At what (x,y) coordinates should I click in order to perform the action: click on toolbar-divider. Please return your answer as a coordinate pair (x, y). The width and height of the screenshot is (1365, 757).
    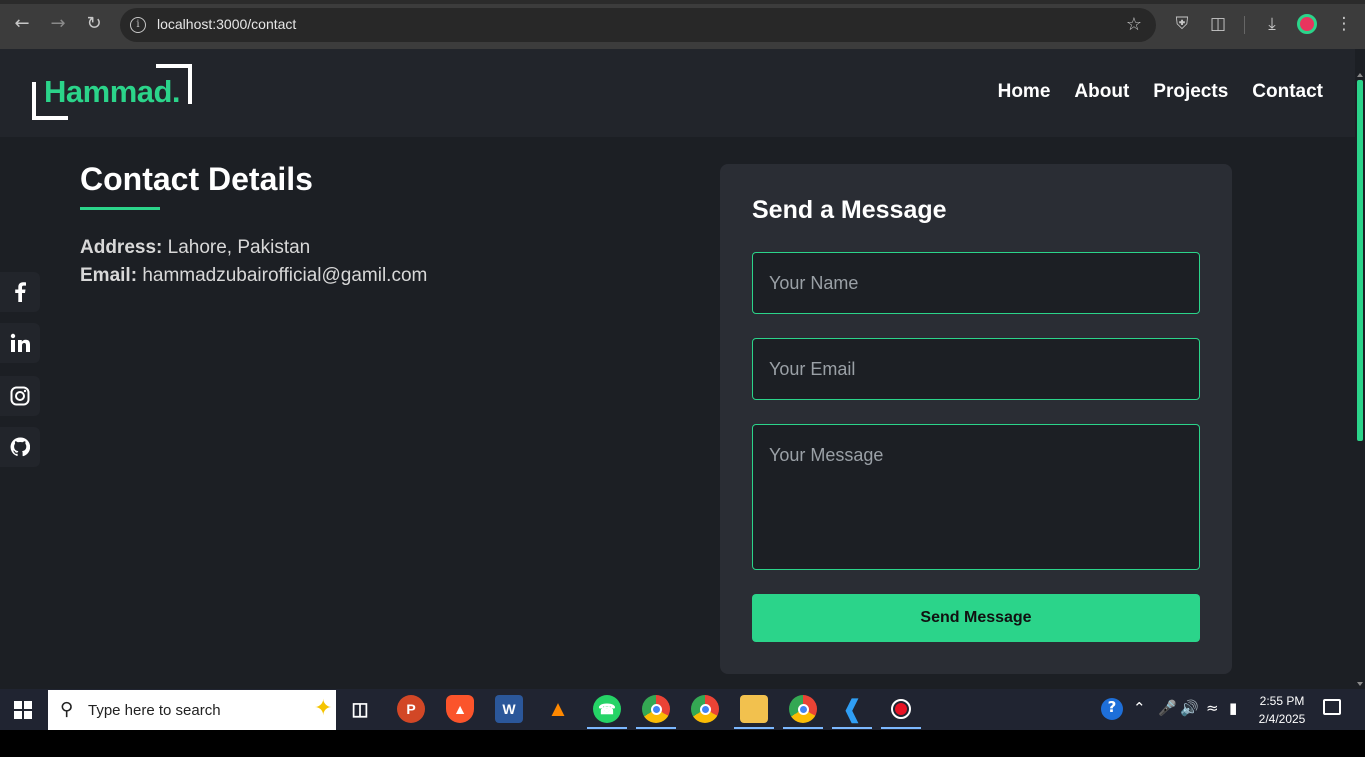
    Looking at the image, I should click on (1244, 25).